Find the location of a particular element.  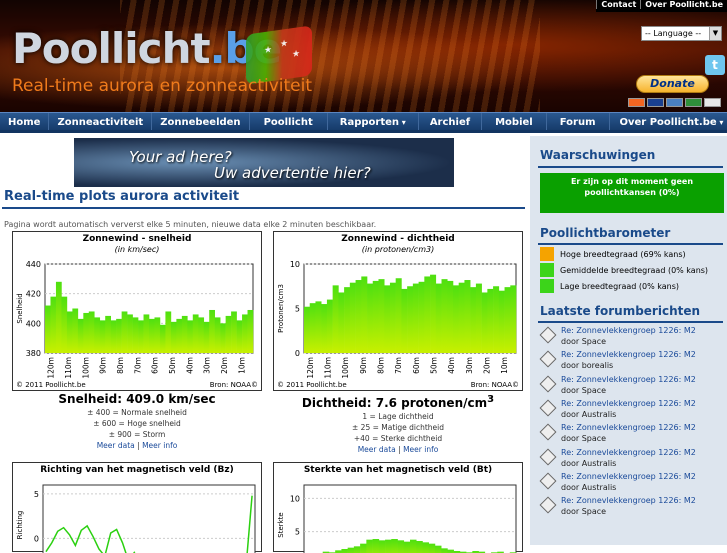

barometer-row: Hoge breedtegraad (69% kans) is located at coordinates (613, 254).